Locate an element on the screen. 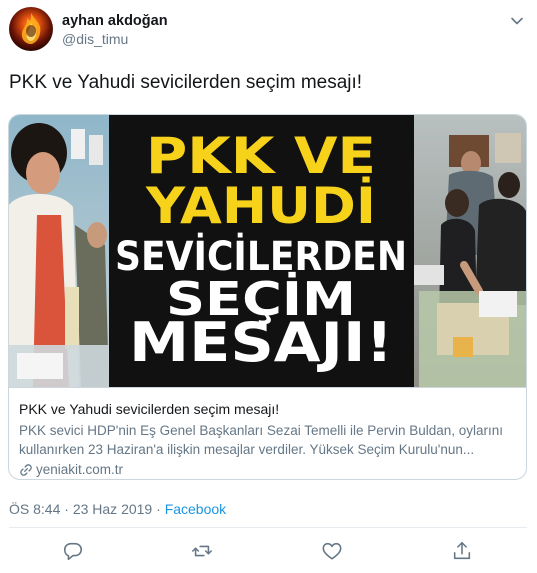 The image size is (537, 573). user-names: ayhan akdoğan @dis_timu is located at coordinates (115, 30).